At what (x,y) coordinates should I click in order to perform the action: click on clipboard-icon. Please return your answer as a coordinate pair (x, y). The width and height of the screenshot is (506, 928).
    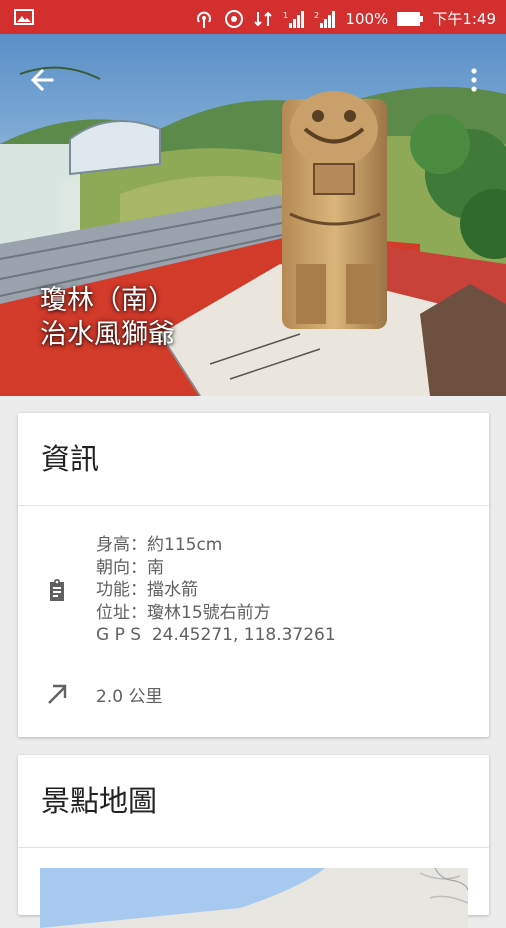
    Looking at the image, I should click on (57, 590).